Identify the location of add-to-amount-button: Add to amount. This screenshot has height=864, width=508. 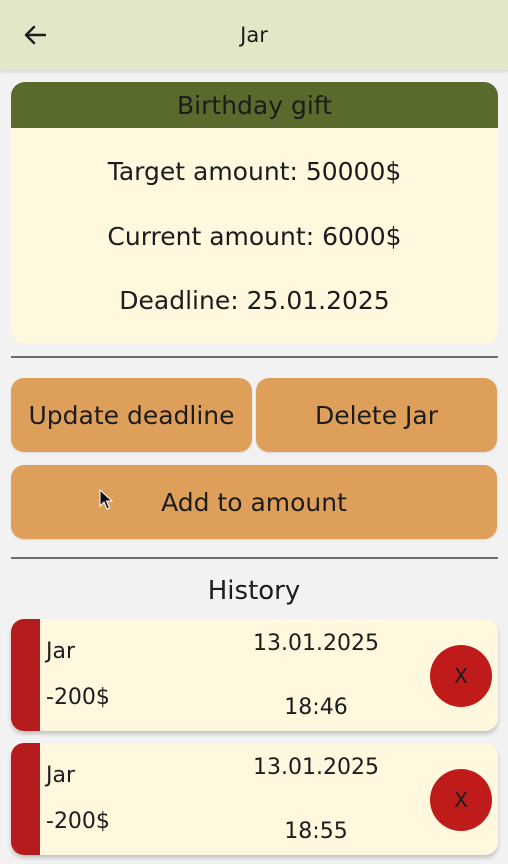
(254, 502).